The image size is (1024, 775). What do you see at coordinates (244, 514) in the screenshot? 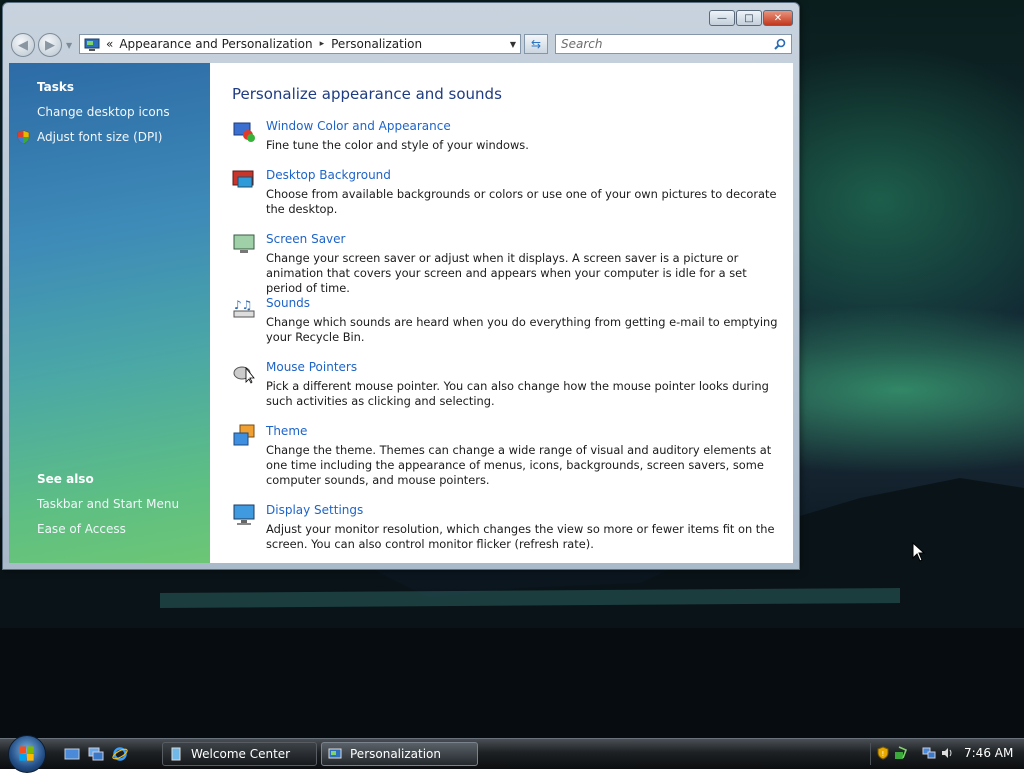
I see `display-settings-icon` at bounding box center [244, 514].